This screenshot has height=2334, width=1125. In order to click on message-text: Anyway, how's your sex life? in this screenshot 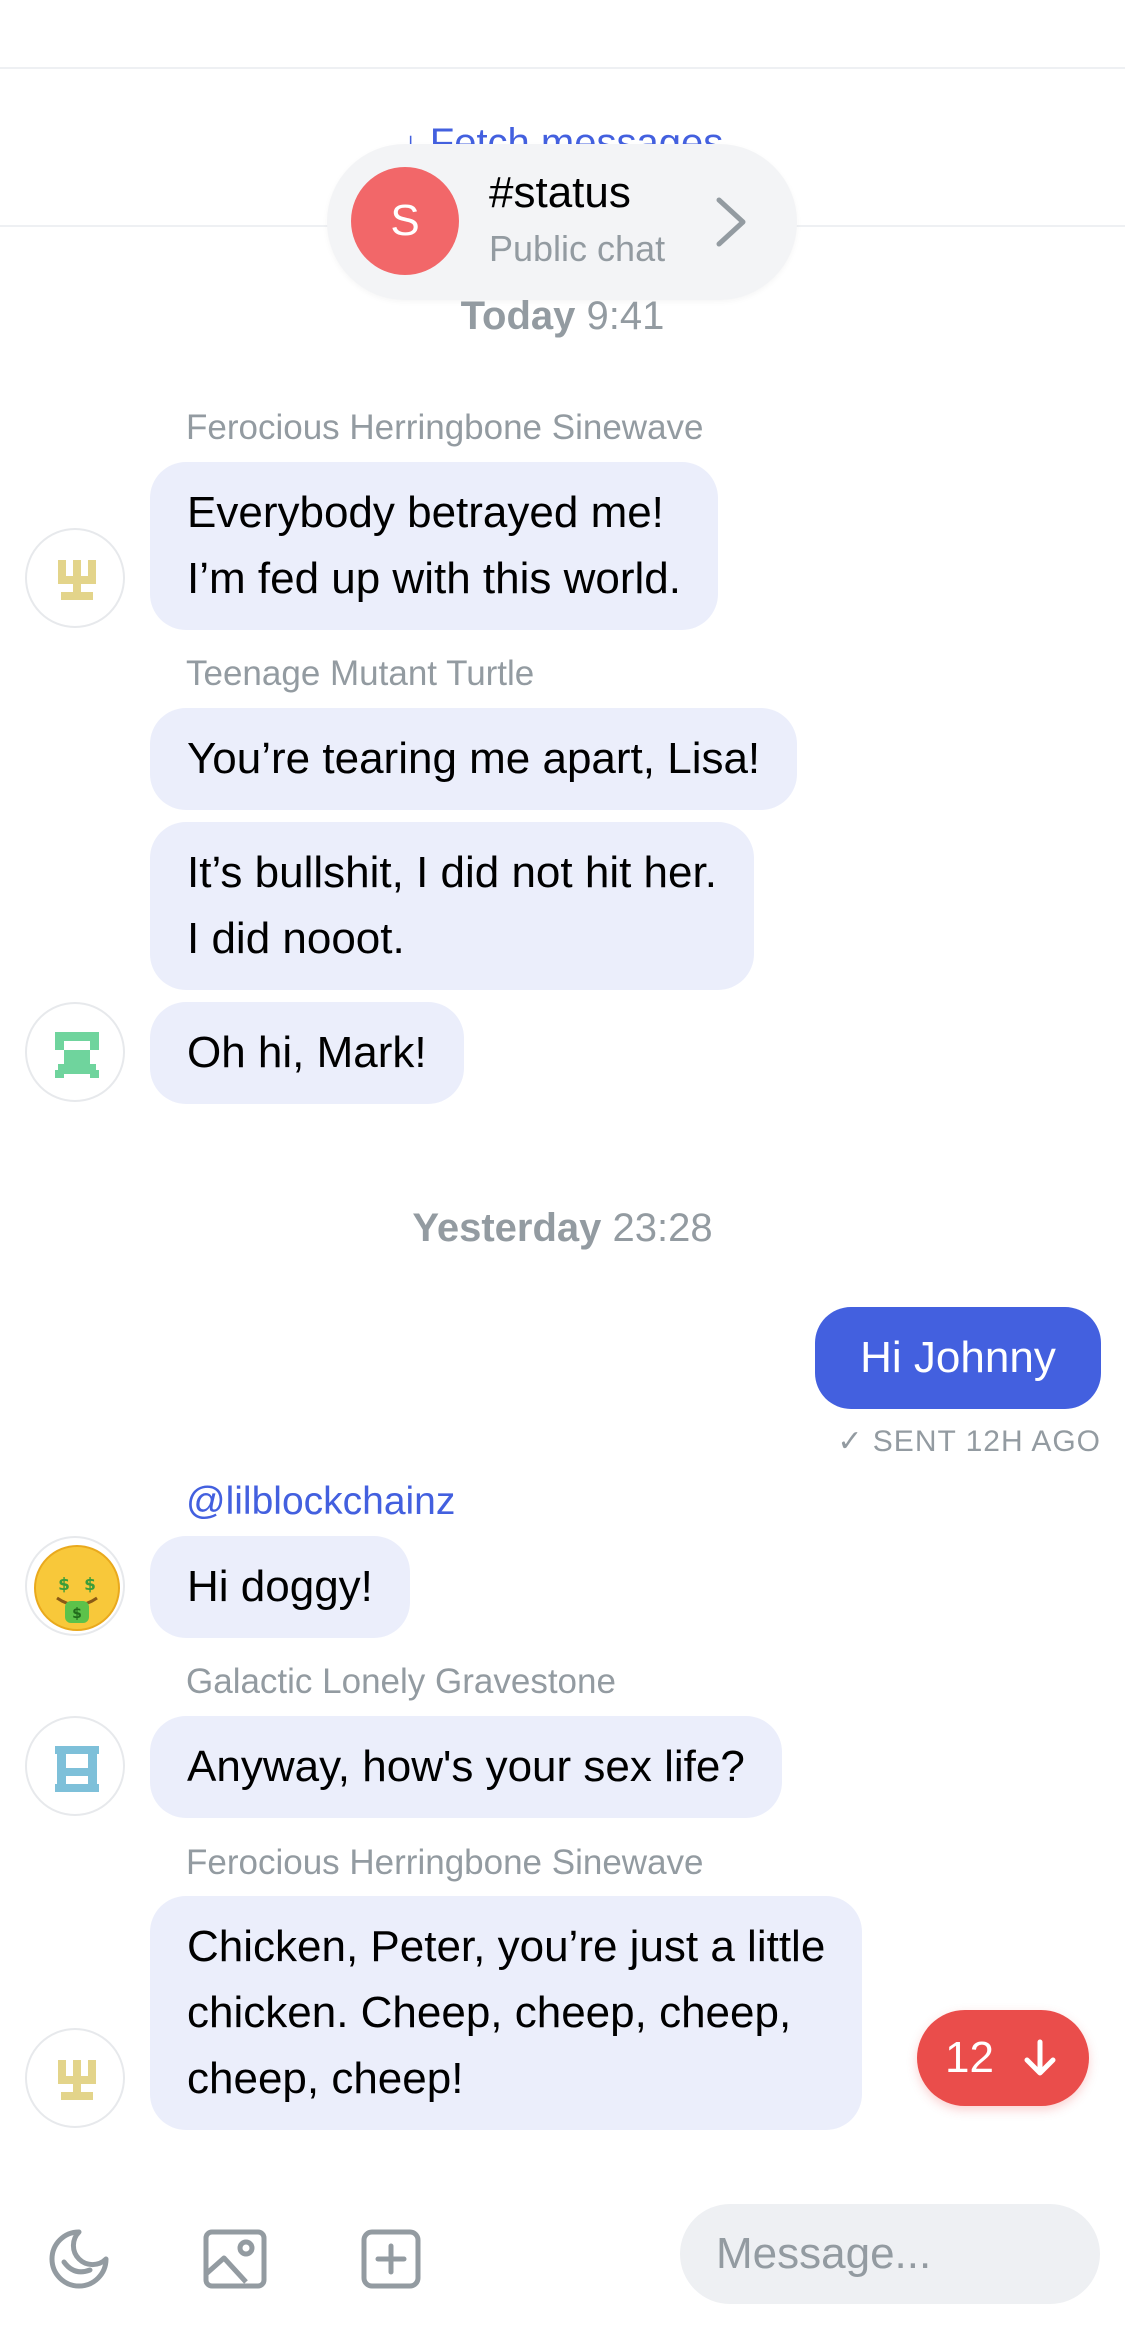, I will do `click(466, 1766)`.